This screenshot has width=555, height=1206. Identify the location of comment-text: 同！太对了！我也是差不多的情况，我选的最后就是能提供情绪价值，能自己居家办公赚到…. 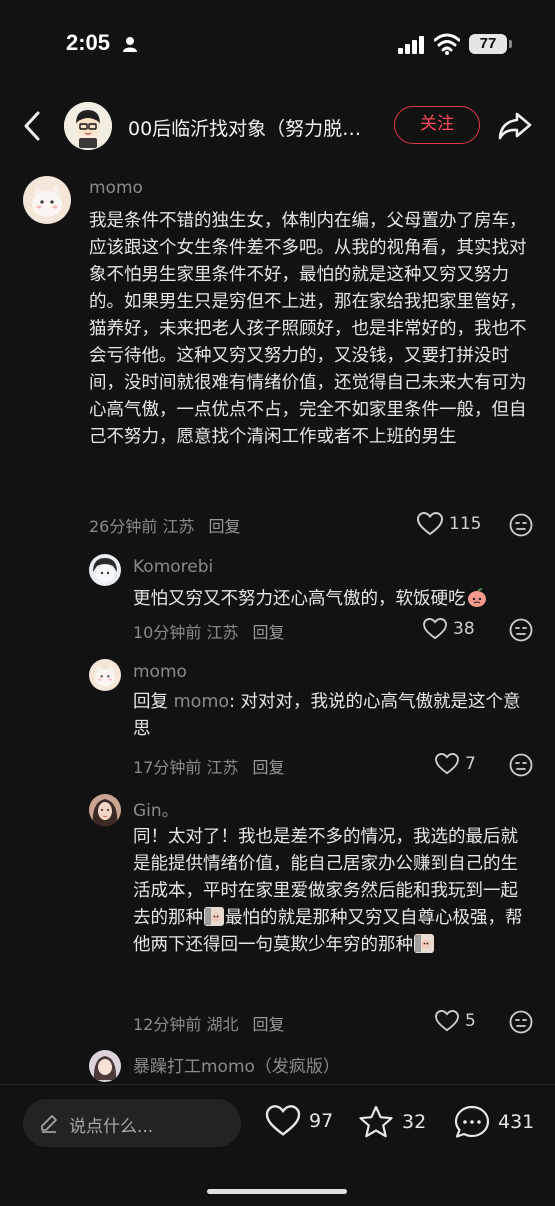
(333, 891).